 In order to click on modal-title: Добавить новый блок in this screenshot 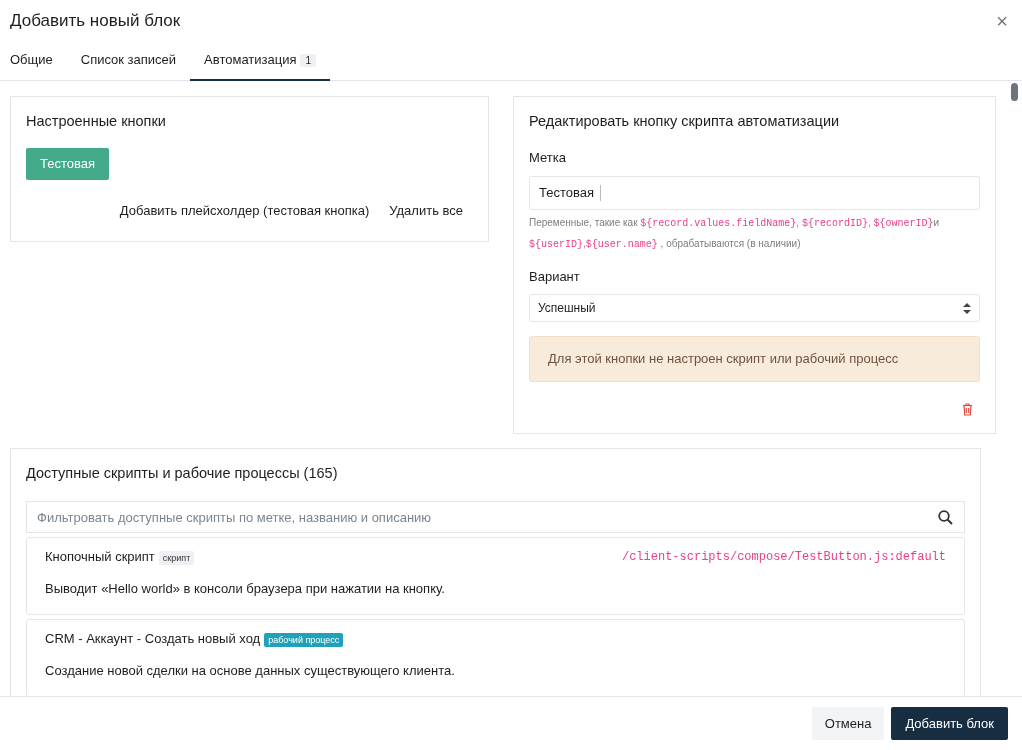, I will do `click(95, 21)`.